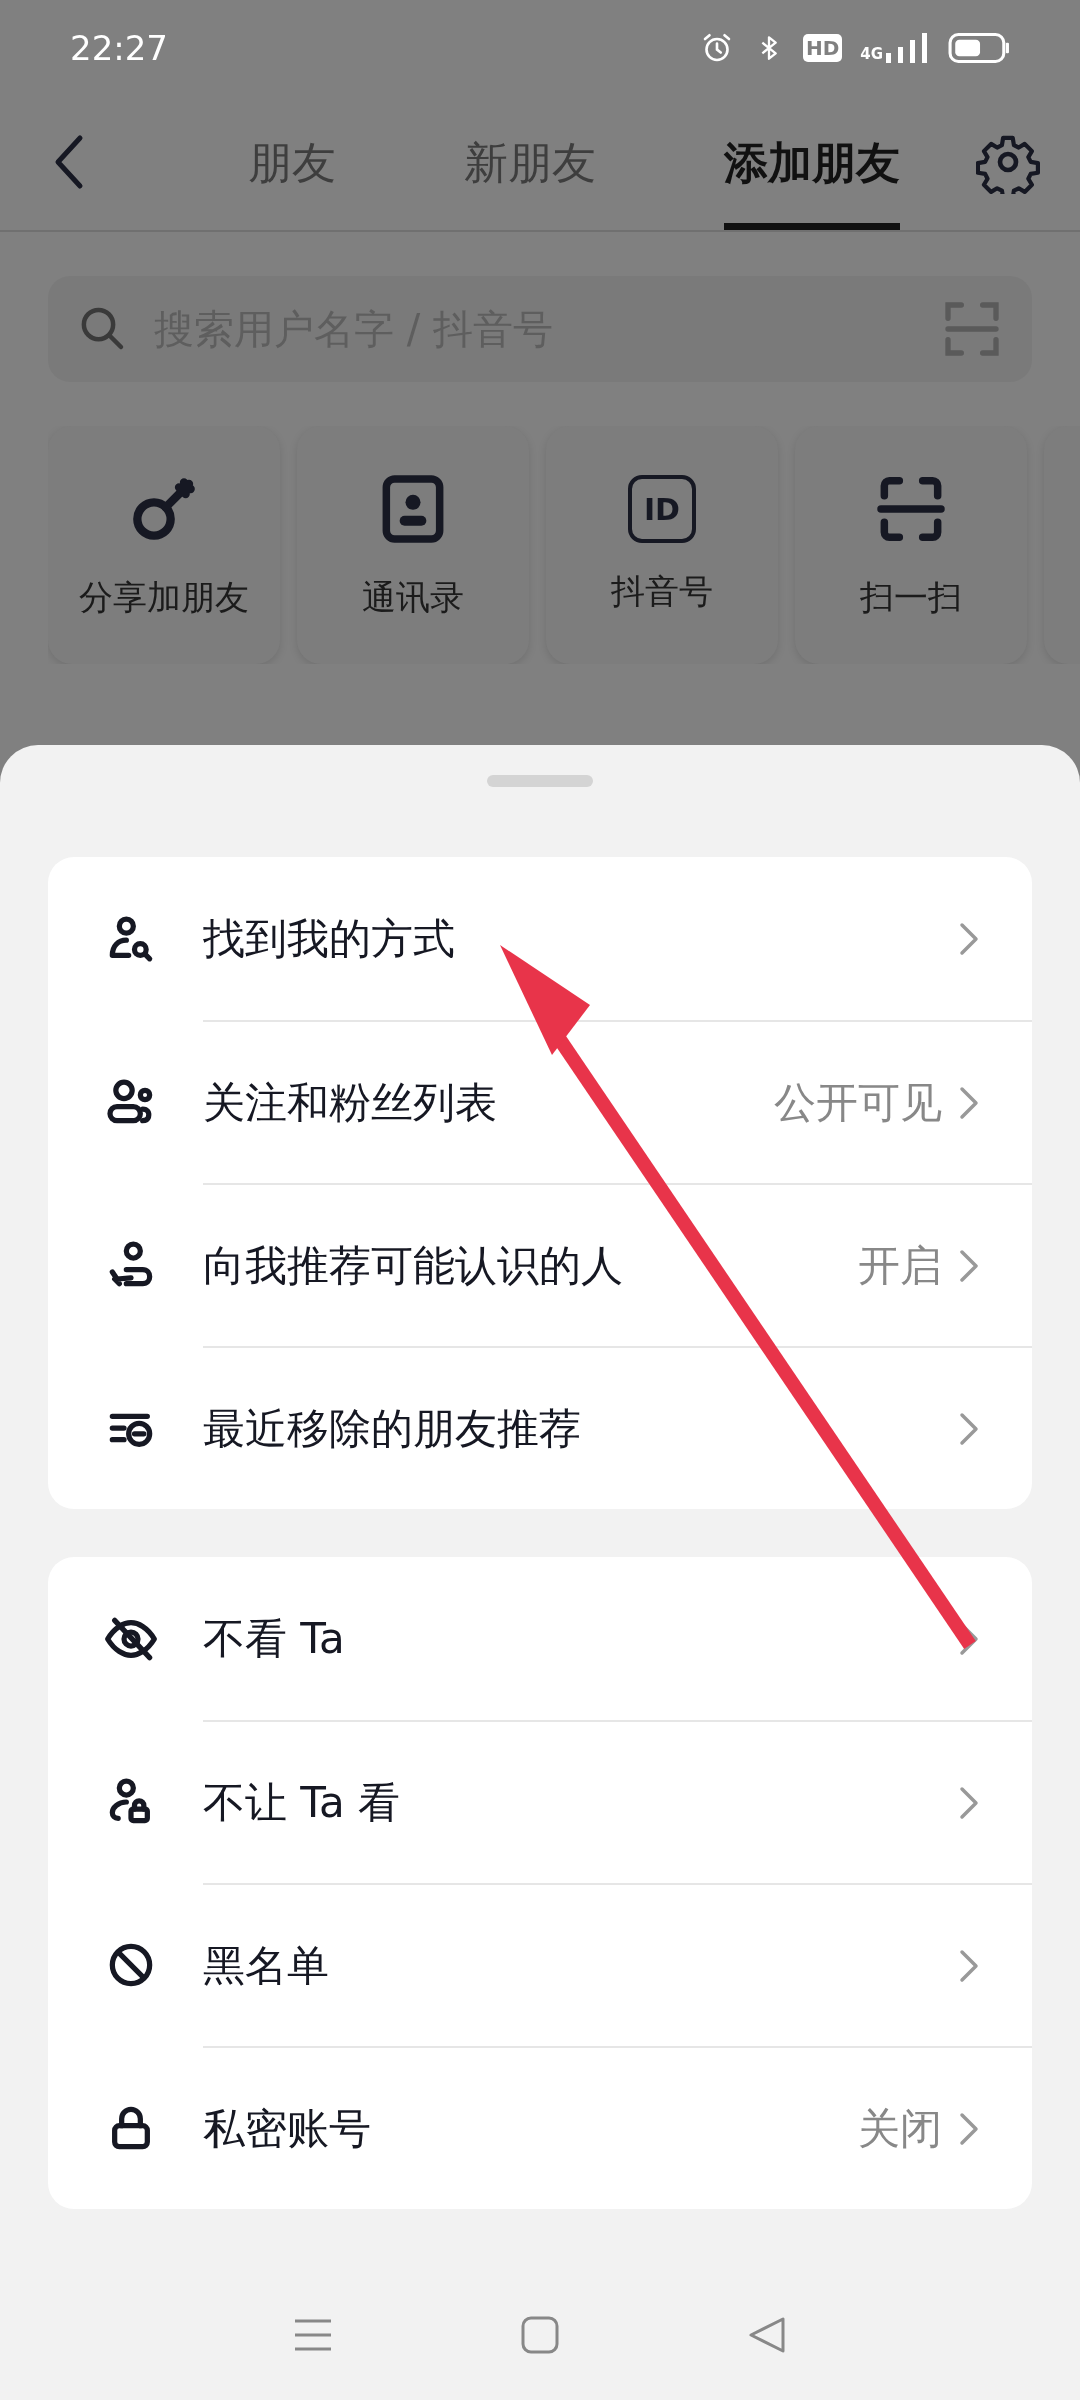 This screenshot has width=1080, height=2400. Describe the element at coordinates (119, 48) in the screenshot. I see `status-time: 22:27` at that location.